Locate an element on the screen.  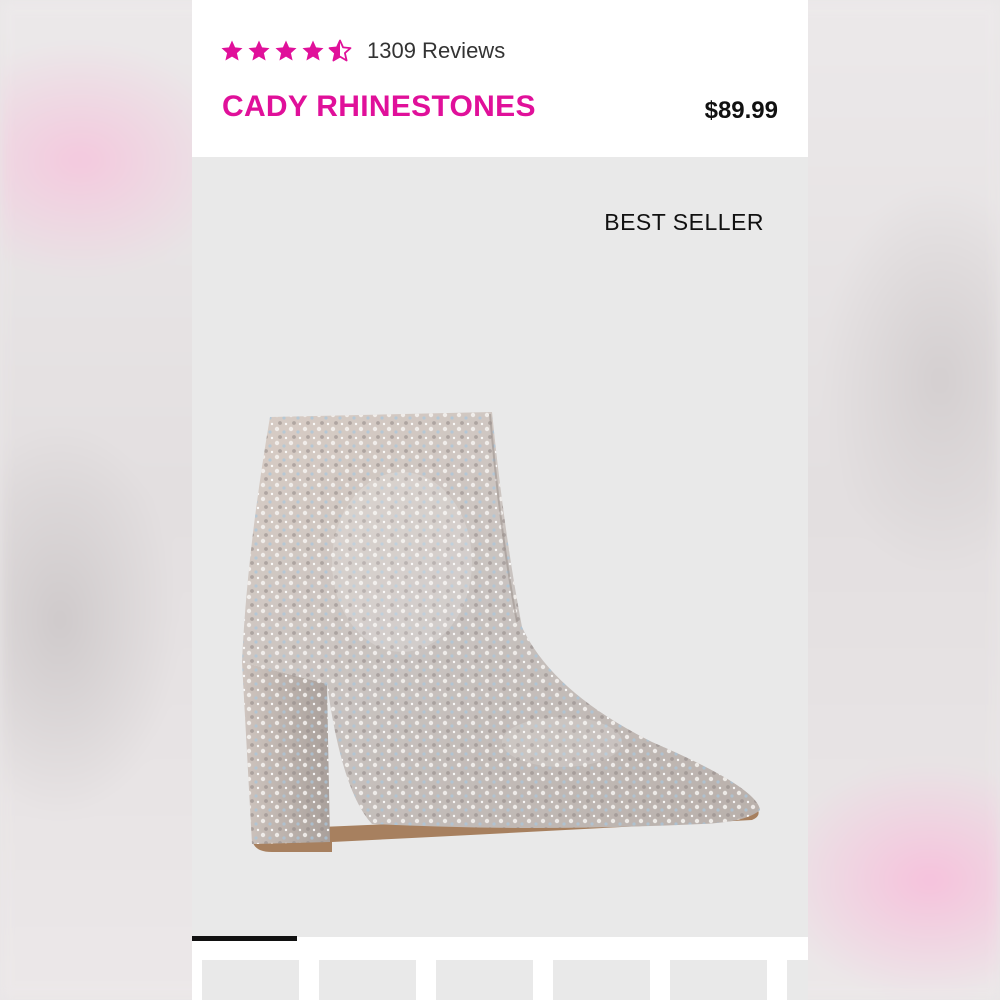
product-price: $89.99 is located at coordinates (741, 110).